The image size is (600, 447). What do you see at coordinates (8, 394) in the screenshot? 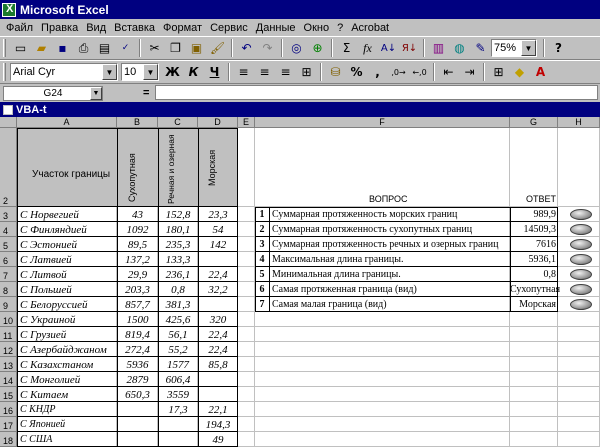
I see `row-header-15: 15` at bounding box center [8, 394].